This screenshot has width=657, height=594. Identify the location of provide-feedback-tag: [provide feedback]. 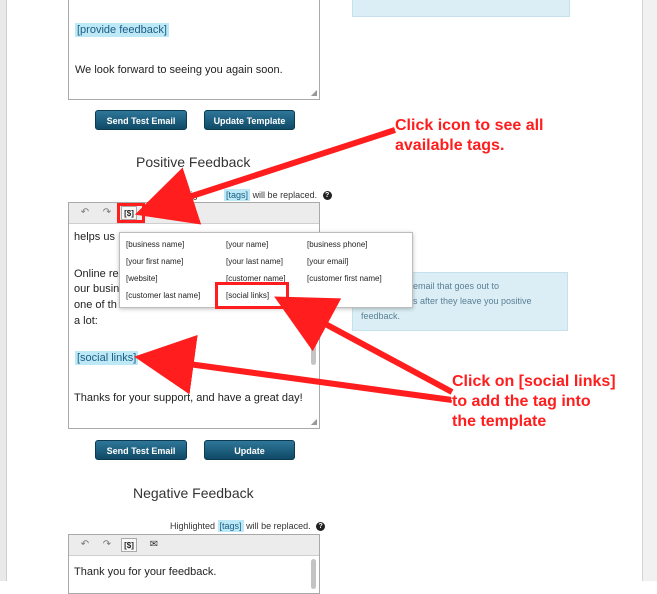
(122, 30).